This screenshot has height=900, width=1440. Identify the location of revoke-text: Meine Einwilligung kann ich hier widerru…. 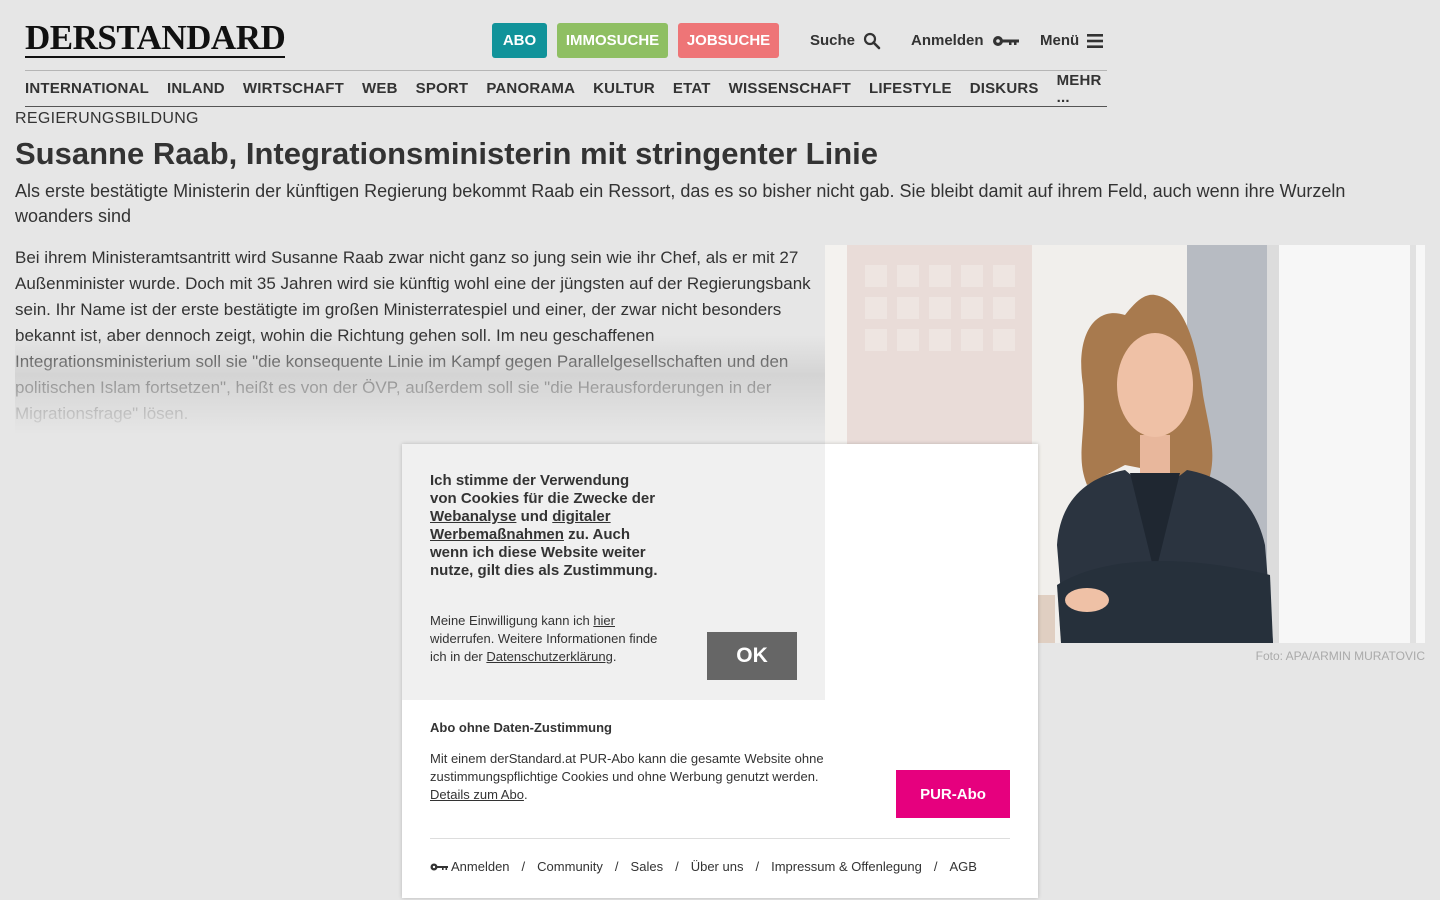
(545, 639).